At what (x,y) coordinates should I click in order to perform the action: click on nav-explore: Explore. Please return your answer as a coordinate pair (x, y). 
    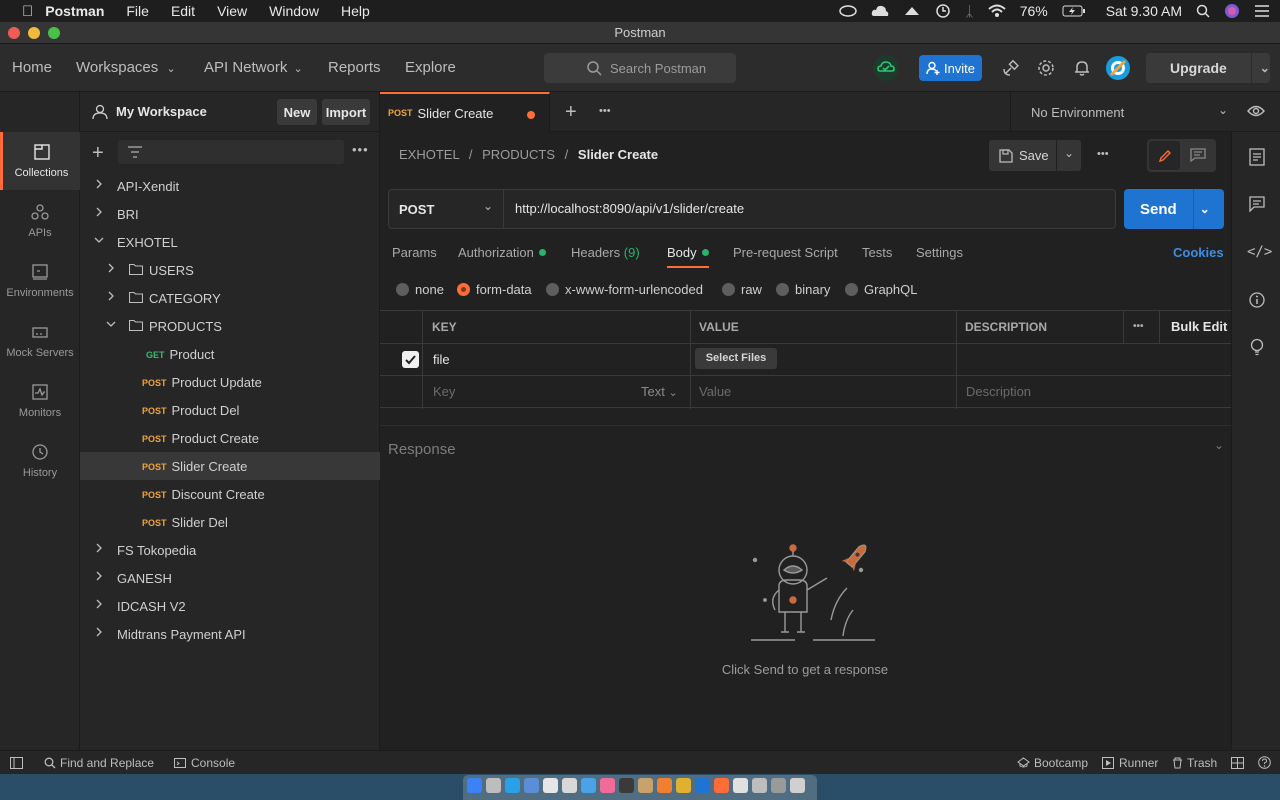
    Looking at the image, I should click on (430, 68).